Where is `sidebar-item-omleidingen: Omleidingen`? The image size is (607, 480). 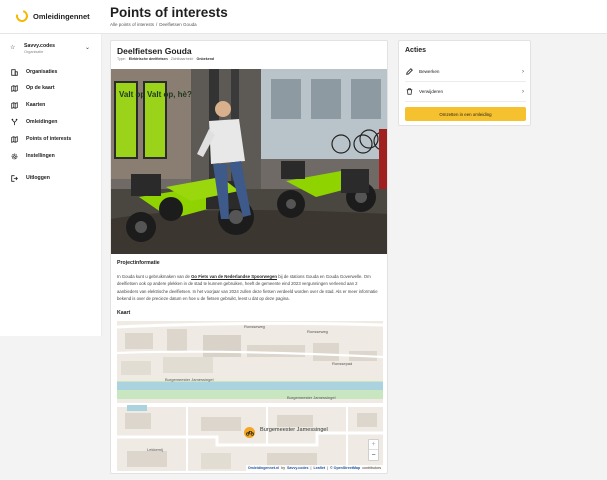
sidebar-item-omleidingen: Omleidingen is located at coordinates (53, 122).